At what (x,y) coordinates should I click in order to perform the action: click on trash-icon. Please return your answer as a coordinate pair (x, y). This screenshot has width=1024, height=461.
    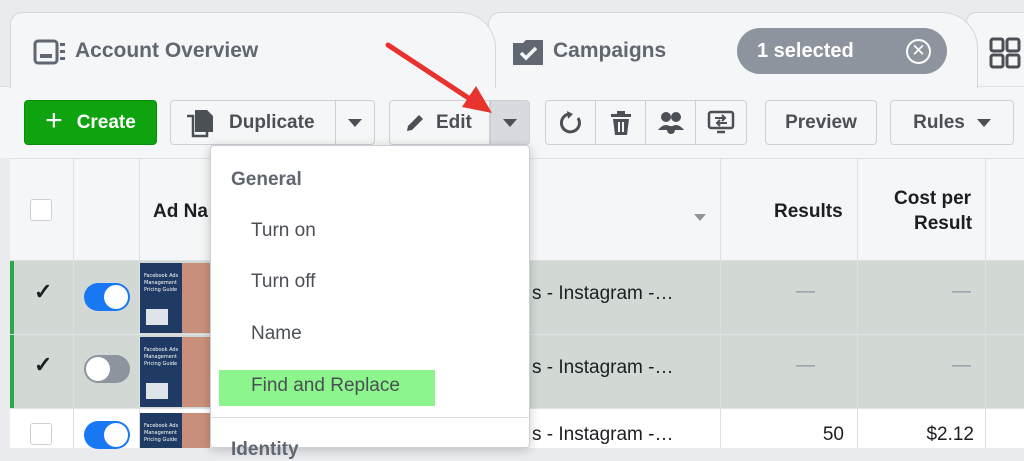
    Looking at the image, I should click on (621, 123).